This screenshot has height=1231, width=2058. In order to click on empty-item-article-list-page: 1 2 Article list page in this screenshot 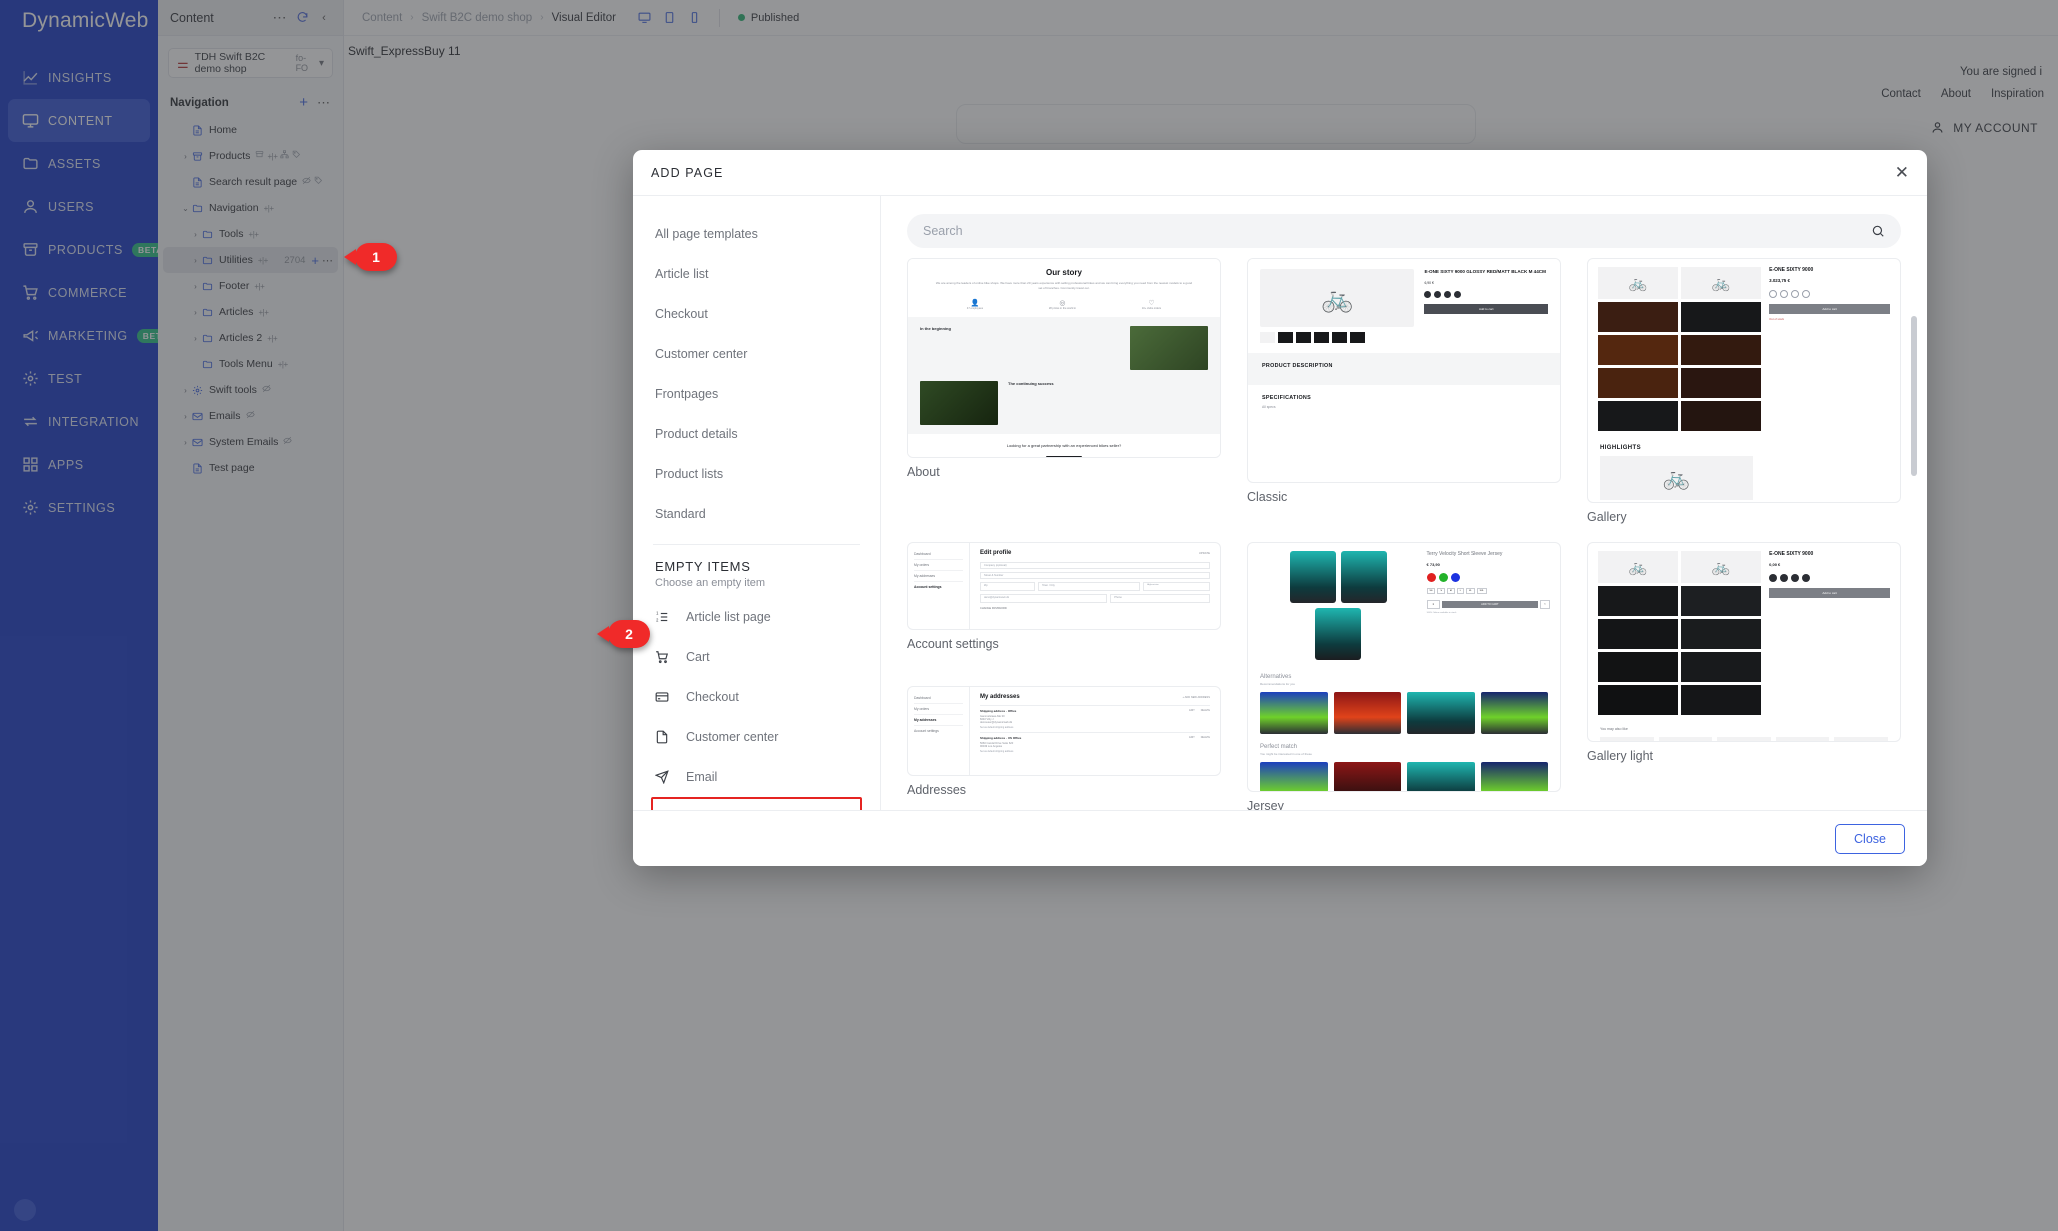, I will do `click(756, 617)`.